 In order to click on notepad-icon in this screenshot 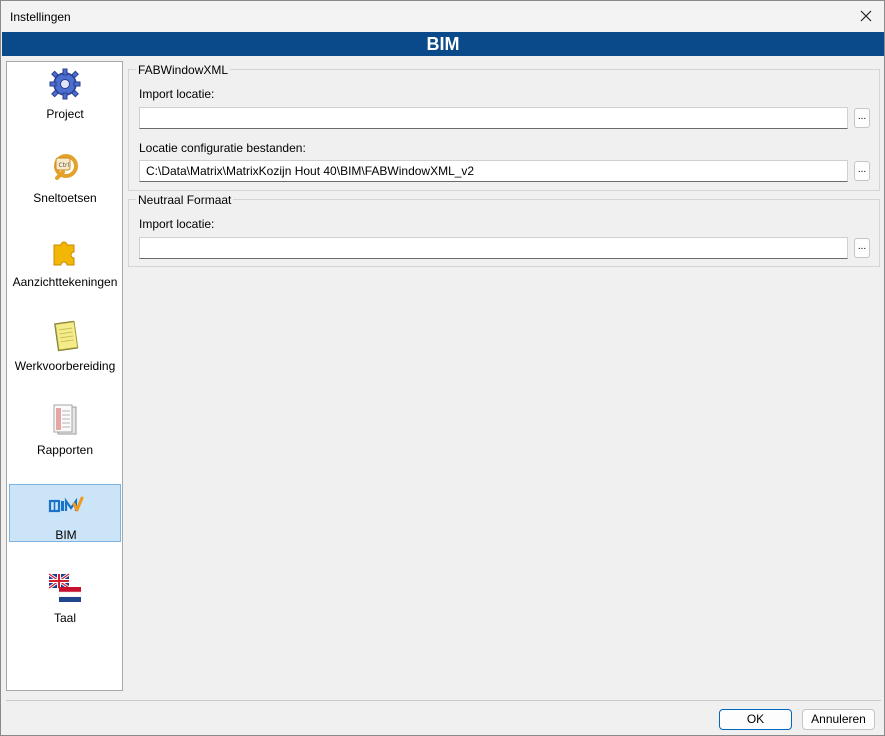, I will do `click(66, 336)`.